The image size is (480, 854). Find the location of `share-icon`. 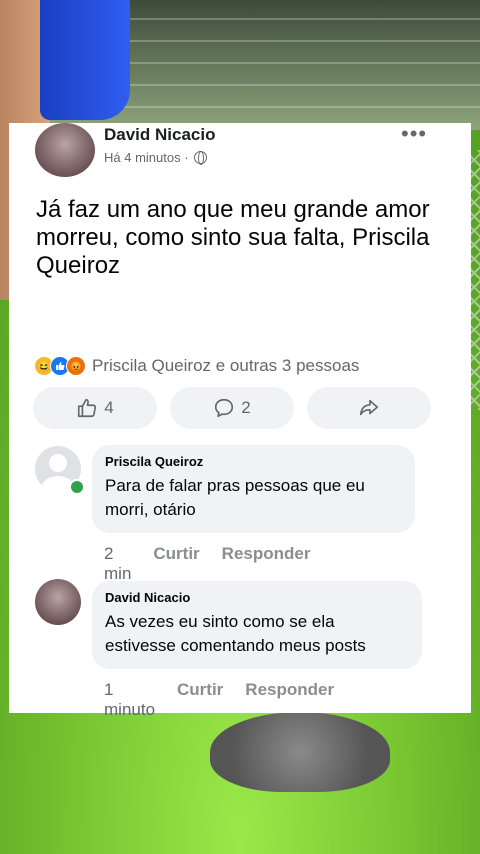

share-icon is located at coordinates (369, 408).